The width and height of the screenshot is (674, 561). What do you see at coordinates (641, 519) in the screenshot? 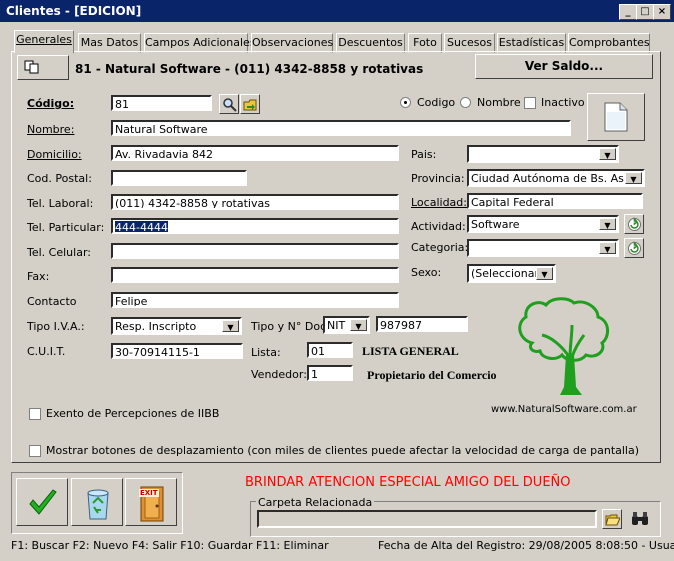
I see `find-button` at bounding box center [641, 519].